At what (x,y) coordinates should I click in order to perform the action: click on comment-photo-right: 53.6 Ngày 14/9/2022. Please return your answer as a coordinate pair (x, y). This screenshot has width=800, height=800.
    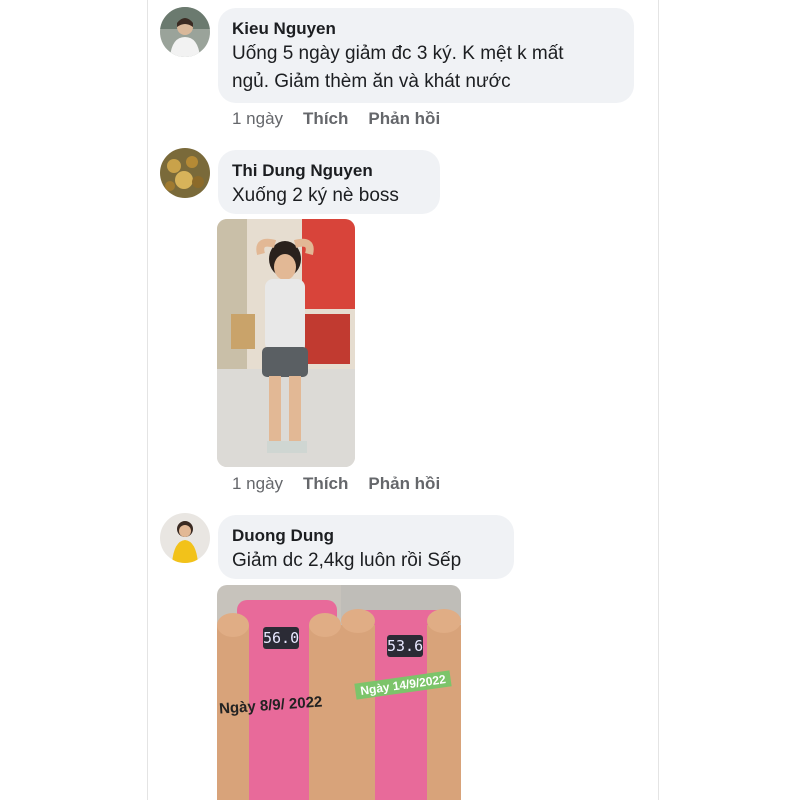
    Looking at the image, I should click on (401, 692).